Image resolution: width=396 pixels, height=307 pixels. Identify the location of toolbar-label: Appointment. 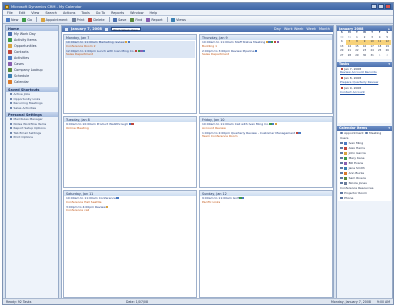
(56, 19).